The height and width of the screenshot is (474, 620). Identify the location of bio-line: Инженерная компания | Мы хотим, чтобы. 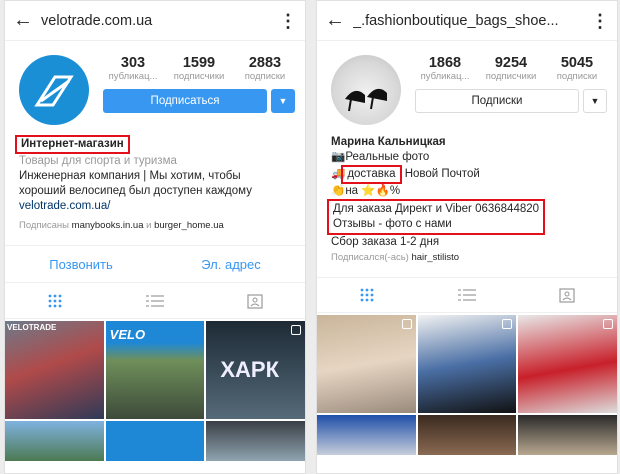
(130, 176).